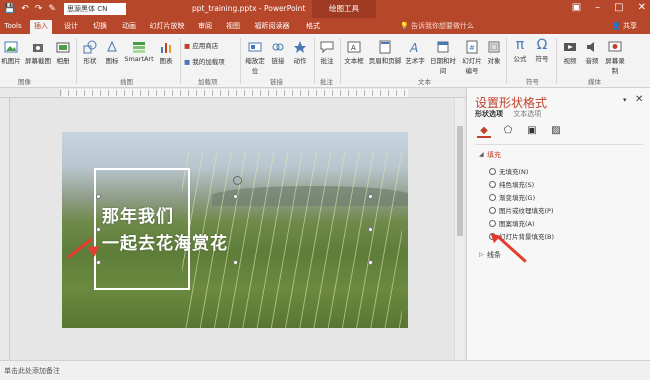  Describe the element at coordinates (624, 26) in the screenshot. I see `share-button: 👤 共享` at that location.